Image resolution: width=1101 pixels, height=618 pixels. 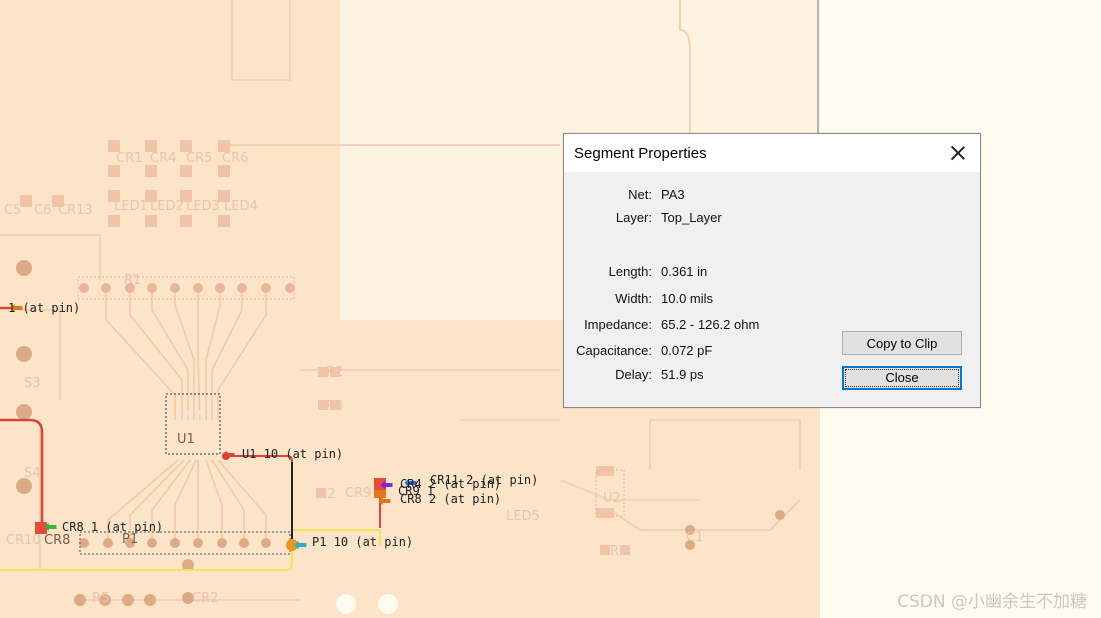 I want to click on width-label: Width:, so click(x=633, y=298).